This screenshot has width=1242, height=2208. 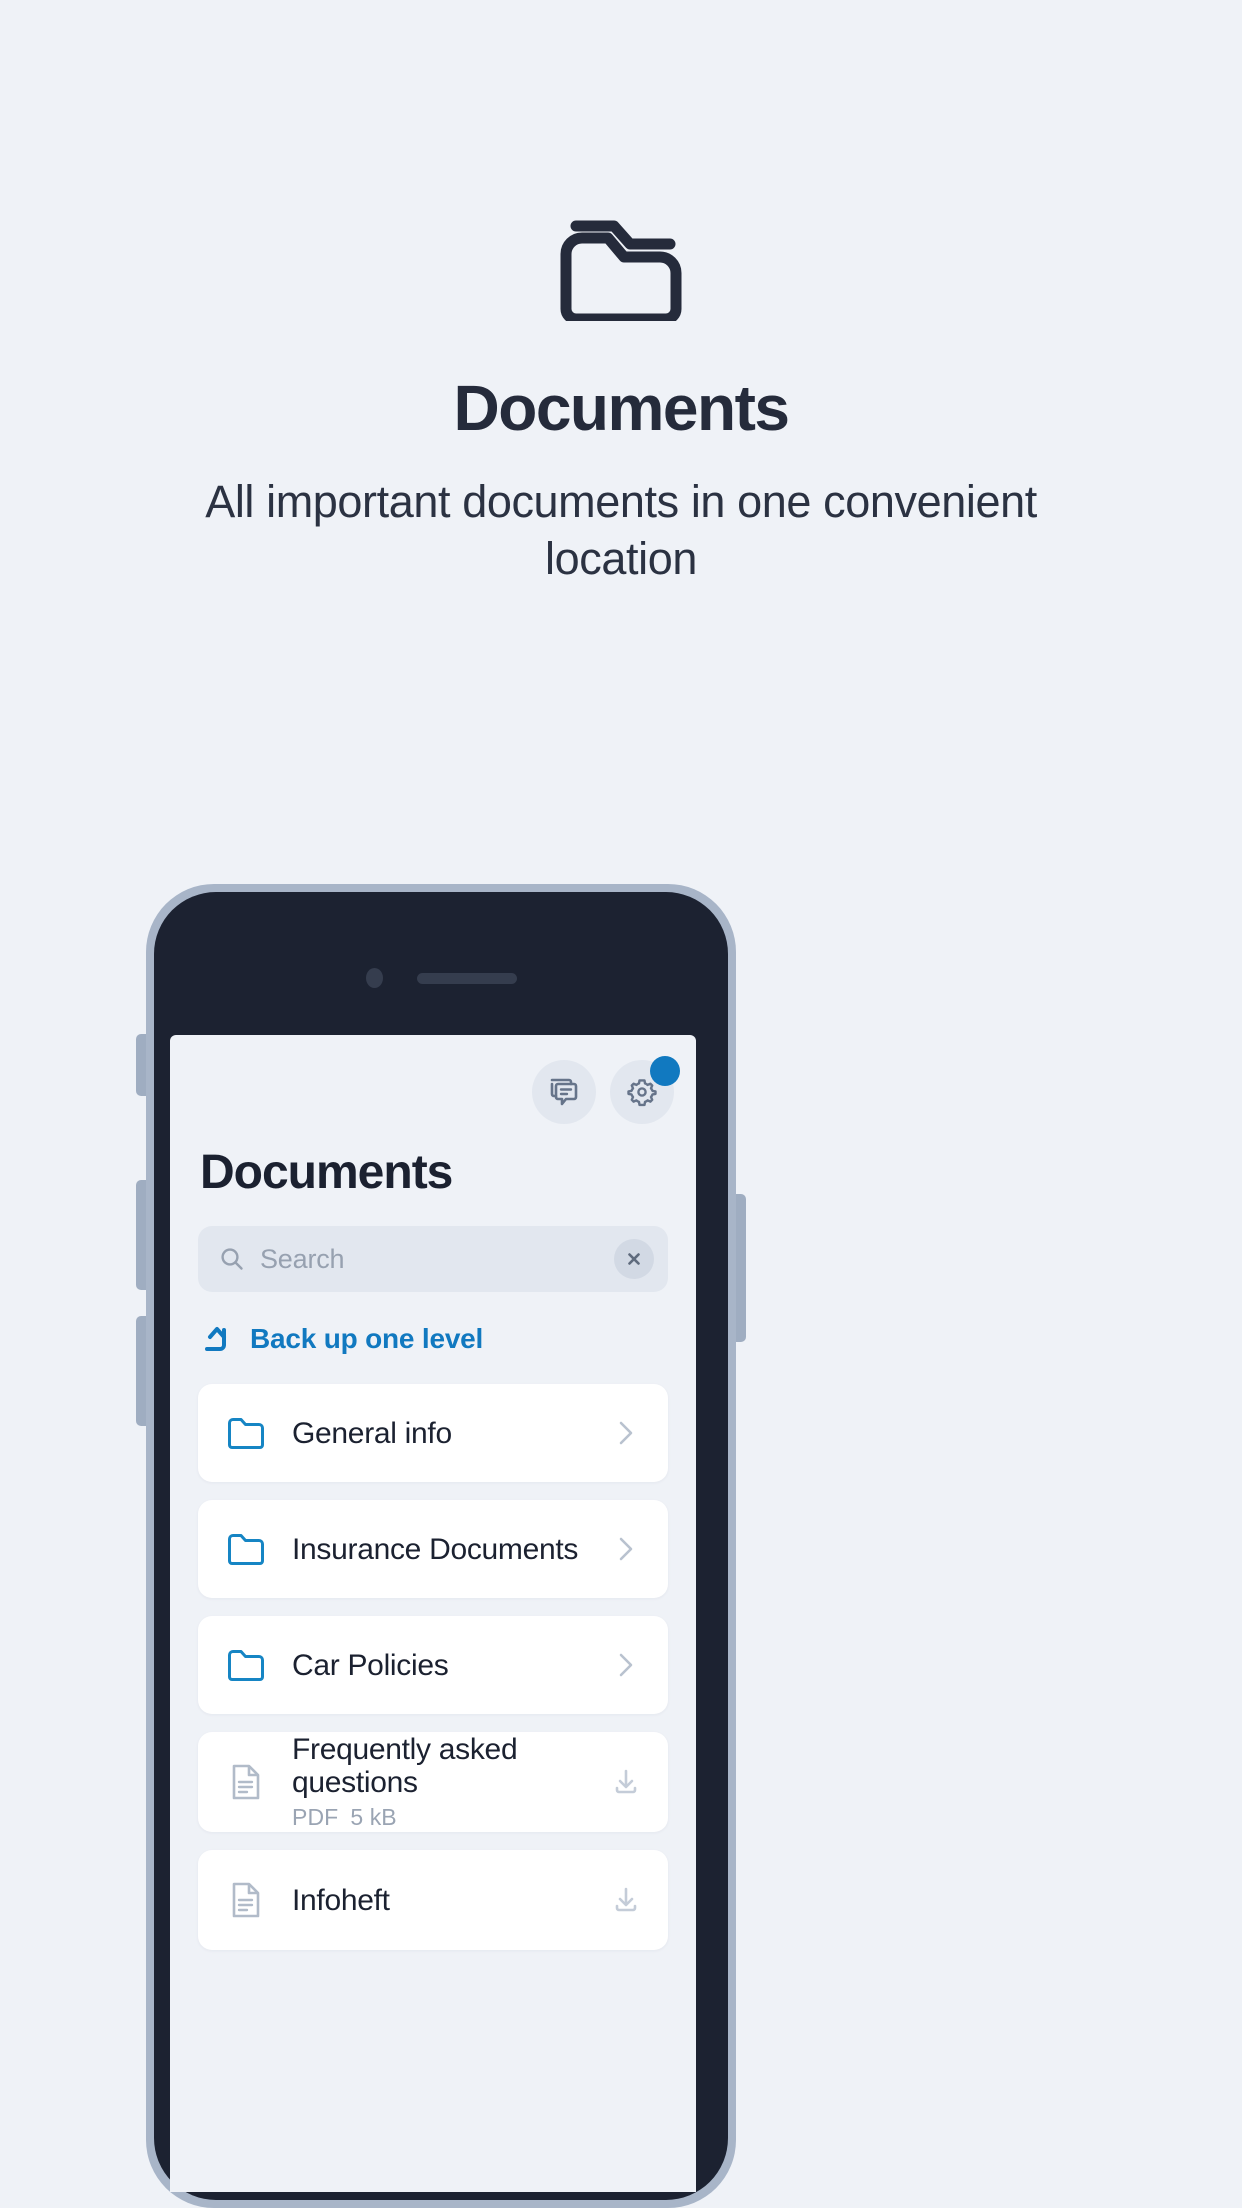 I want to click on search-input: Search, so click(x=433, y=1259).